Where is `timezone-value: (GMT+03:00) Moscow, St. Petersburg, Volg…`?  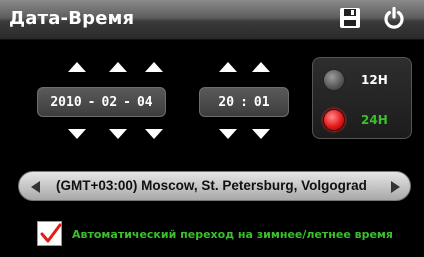
timezone-value: (GMT+03:00) Moscow, St. Petersburg, Volg… is located at coordinates (211, 185).